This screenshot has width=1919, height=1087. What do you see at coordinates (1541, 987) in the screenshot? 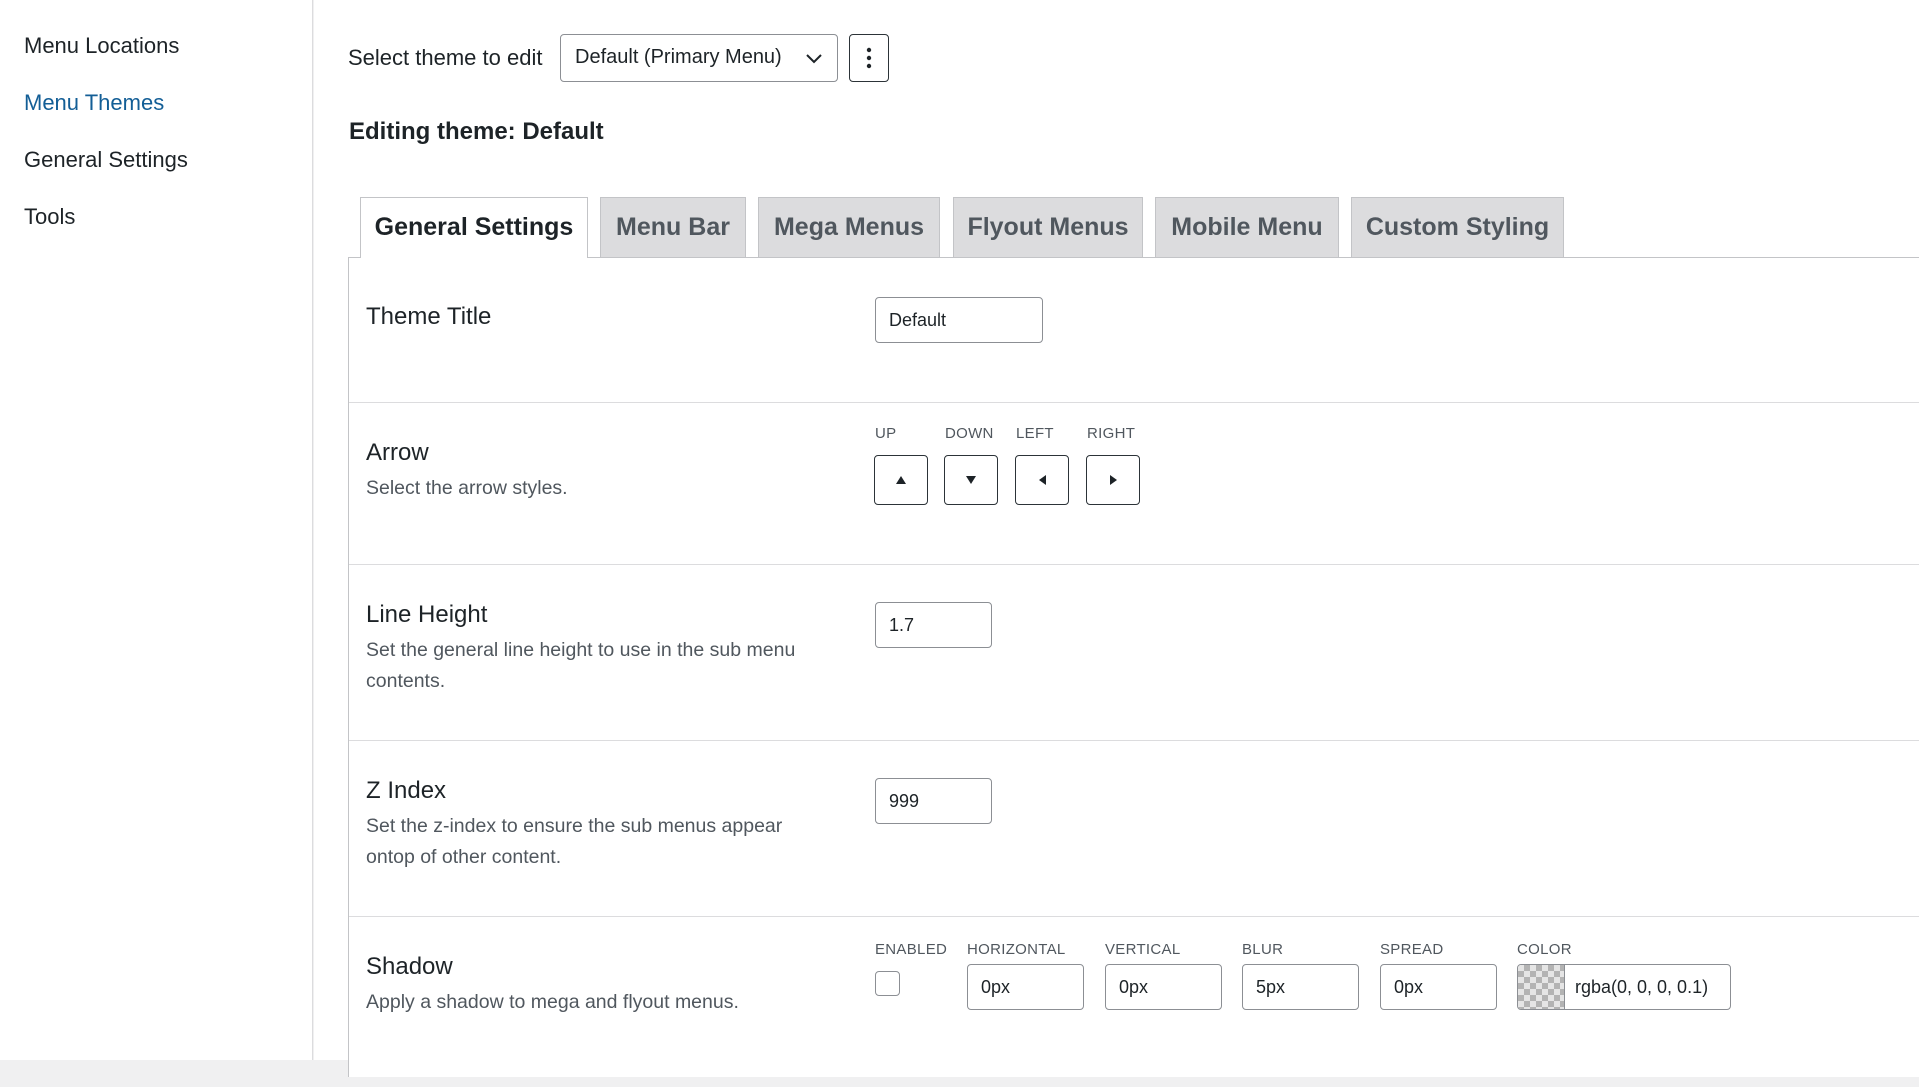
I see `shadow-color-swatch` at bounding box center [1541, 987].